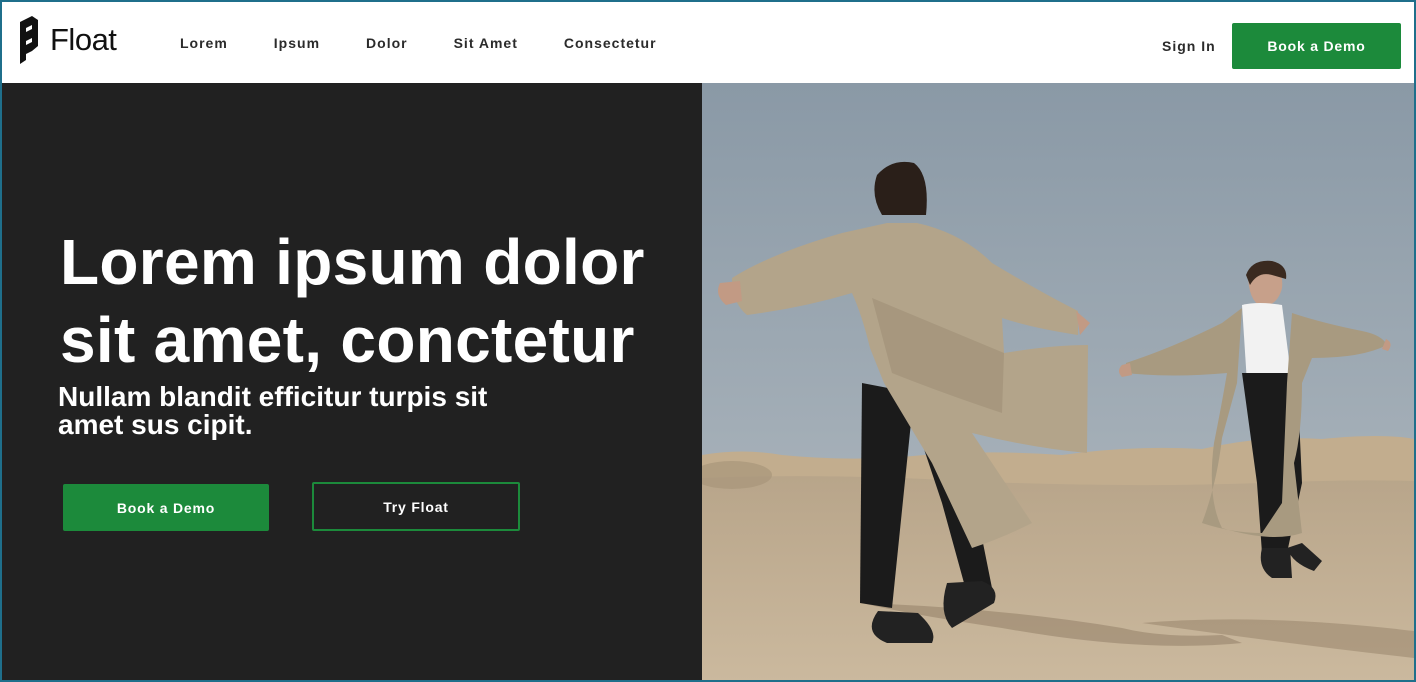 This screenshot has height=682, width=1416. I want to click on nav-item-lorem: Lorem, so click(204, 43).